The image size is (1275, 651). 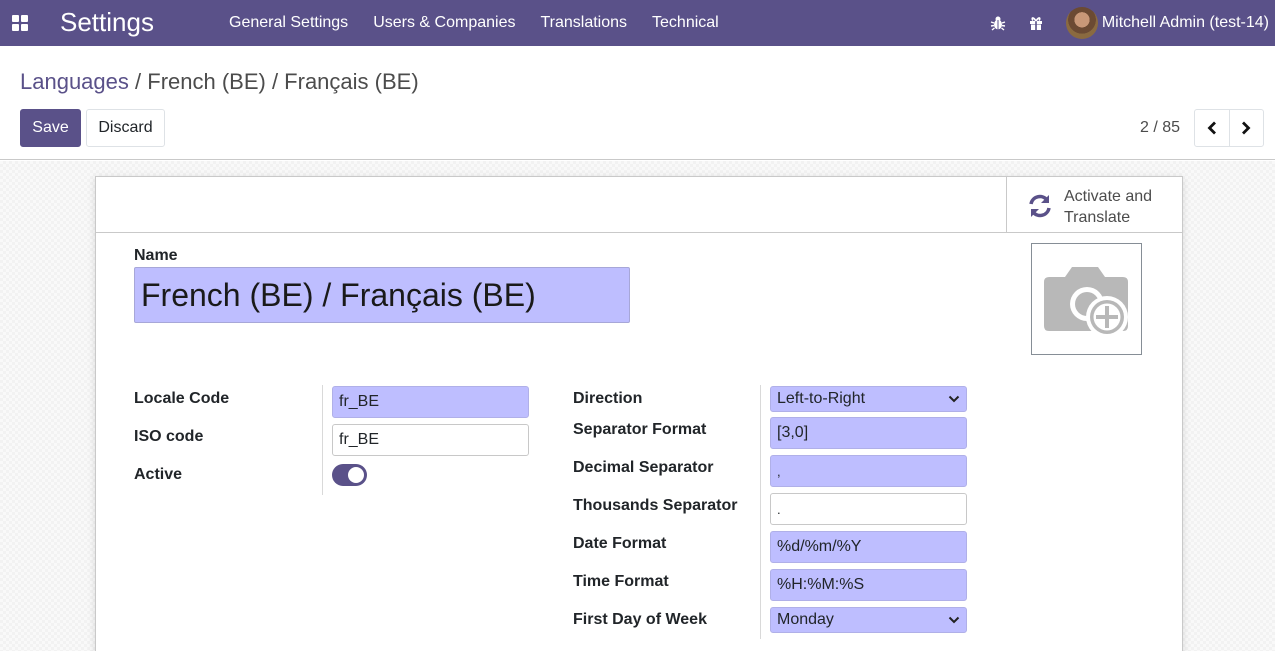 What do you see at coordinates (583, 23) in the screenshot?
I see `menu-translations: Translations` at bounding box center [583, 23].